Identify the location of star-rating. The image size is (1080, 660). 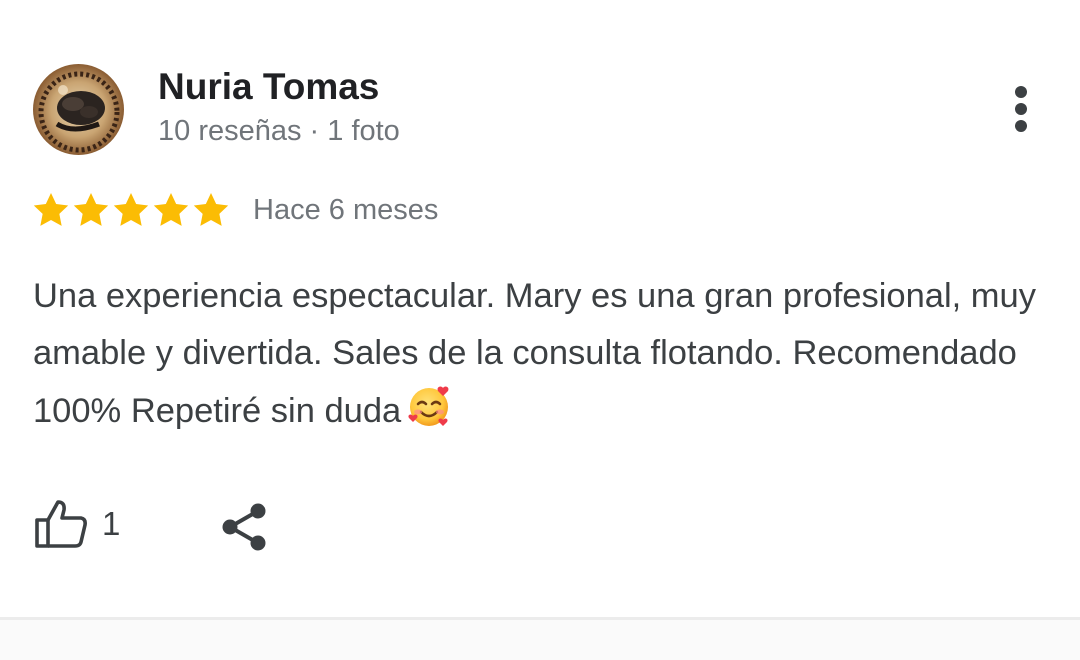
(131, 210).